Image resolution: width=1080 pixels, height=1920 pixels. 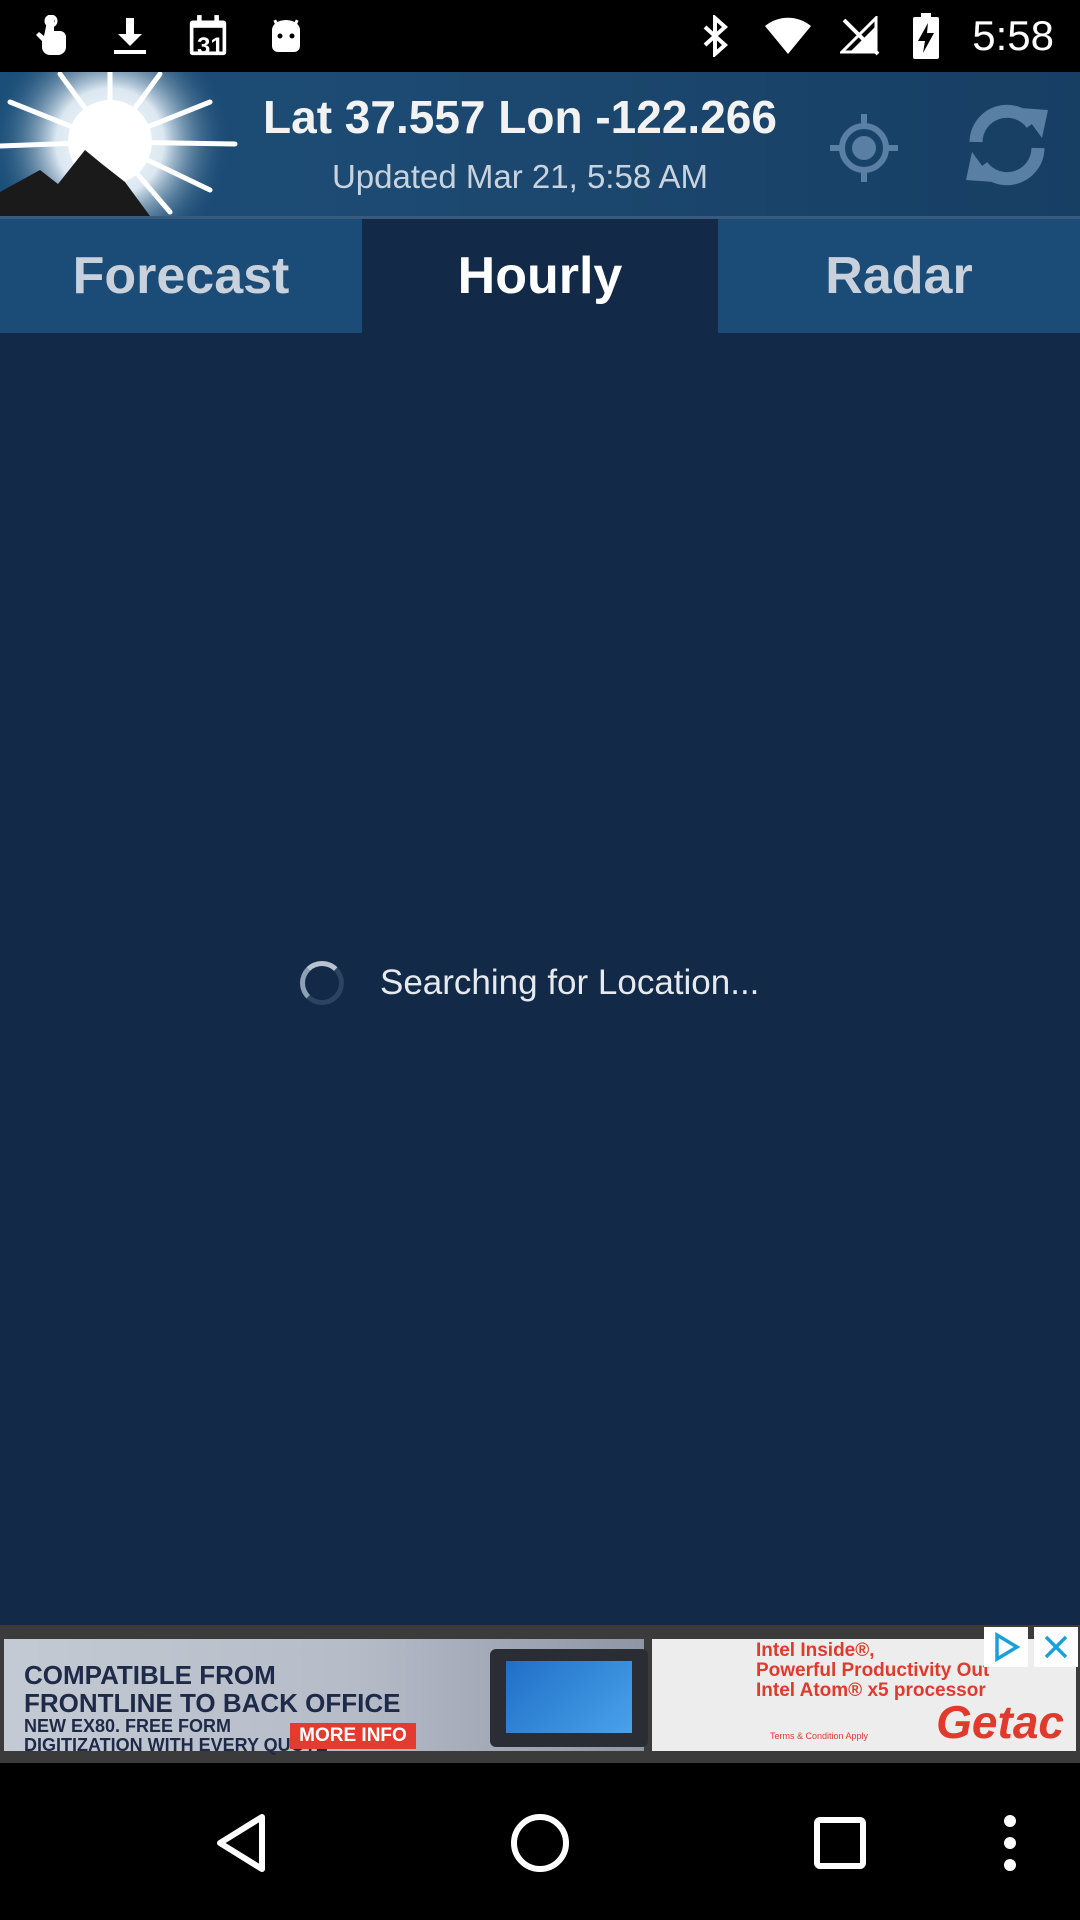 I want to click on wifi-icon, so click(x=788, y=36).